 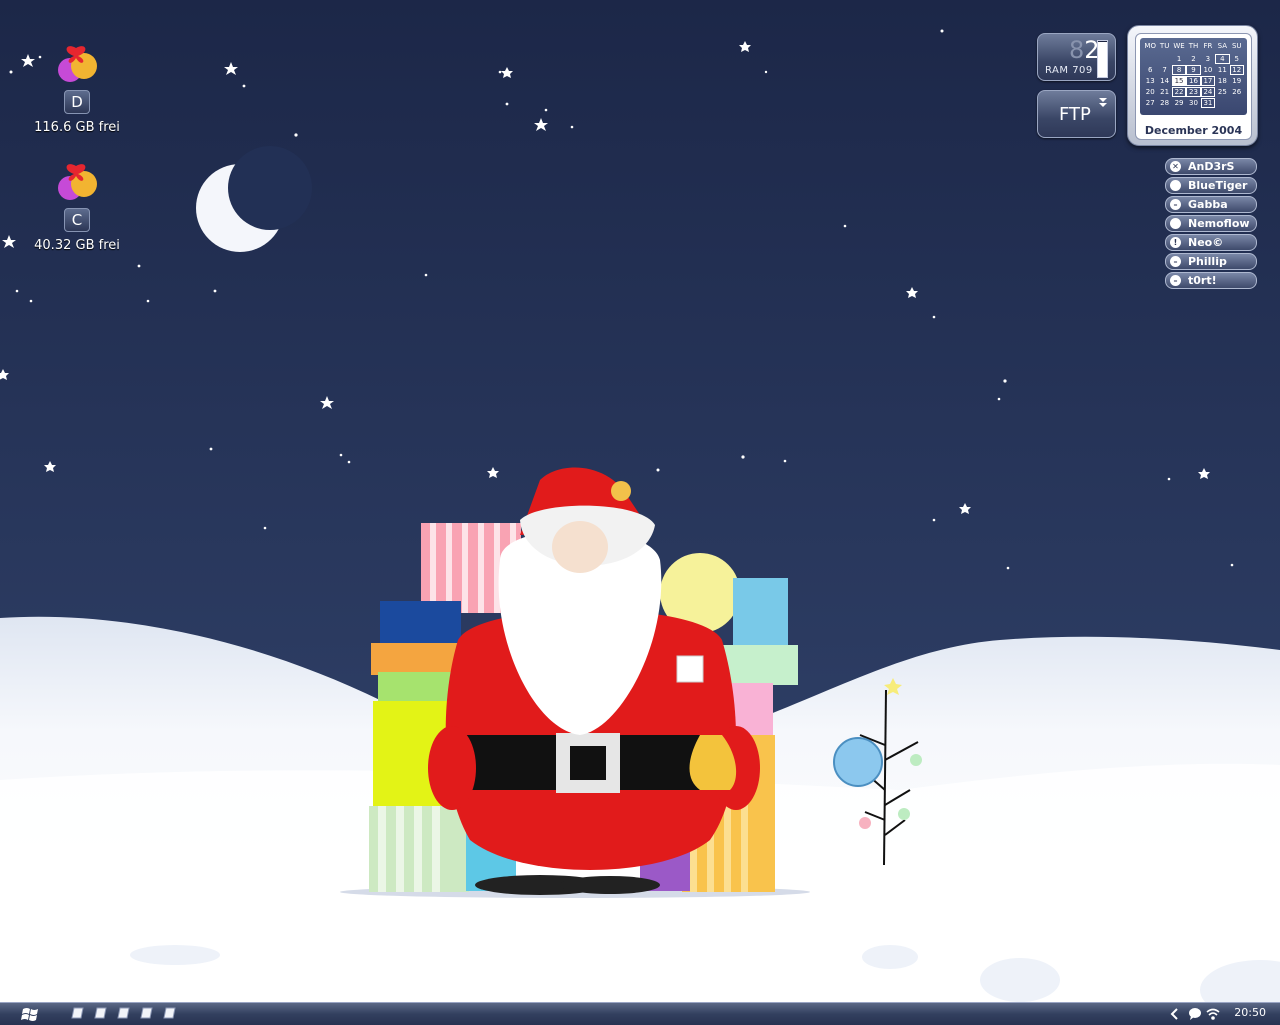 What do you see at coordinates (1077, 50) in the screenshot?
I see `cpu-load-dim-digit: 8` at bounding box center [1077, 50].